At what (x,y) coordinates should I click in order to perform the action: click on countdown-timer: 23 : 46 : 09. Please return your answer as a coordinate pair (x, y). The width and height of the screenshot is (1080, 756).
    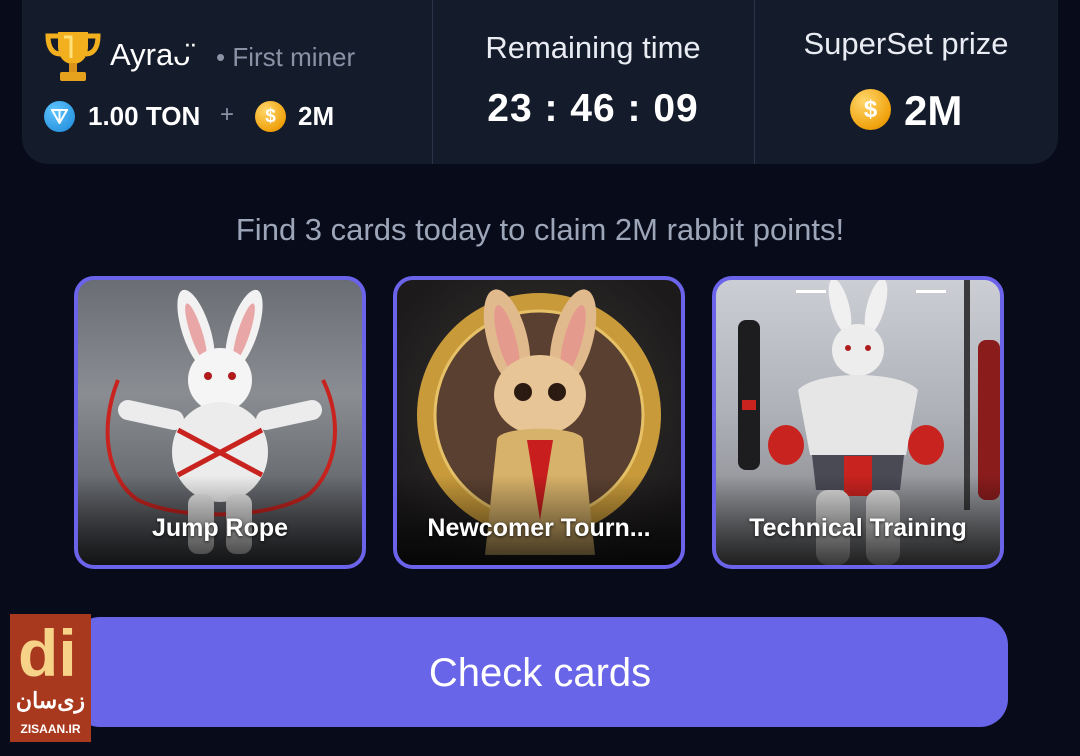
    Looking at the image, I should click on (593, 108).